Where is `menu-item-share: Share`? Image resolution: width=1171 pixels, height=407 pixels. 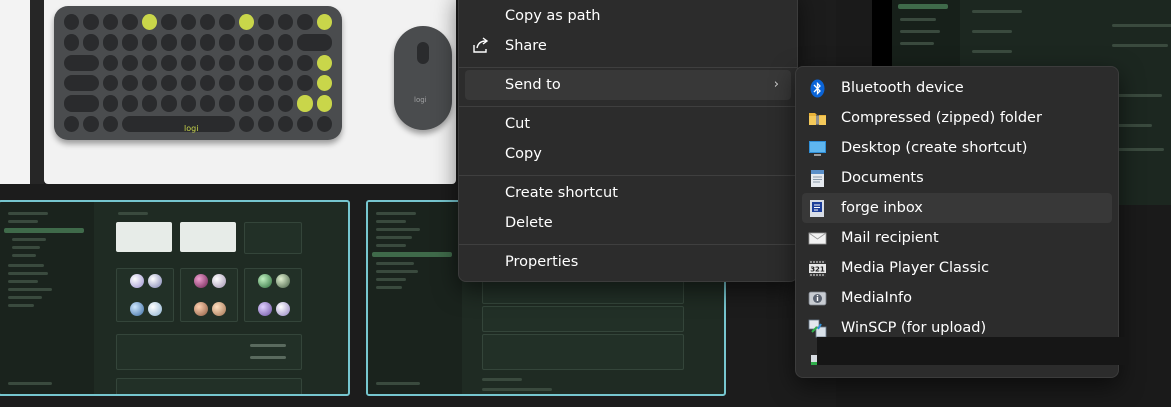
menu-item-share: Share is located at coordinates (628, 46).